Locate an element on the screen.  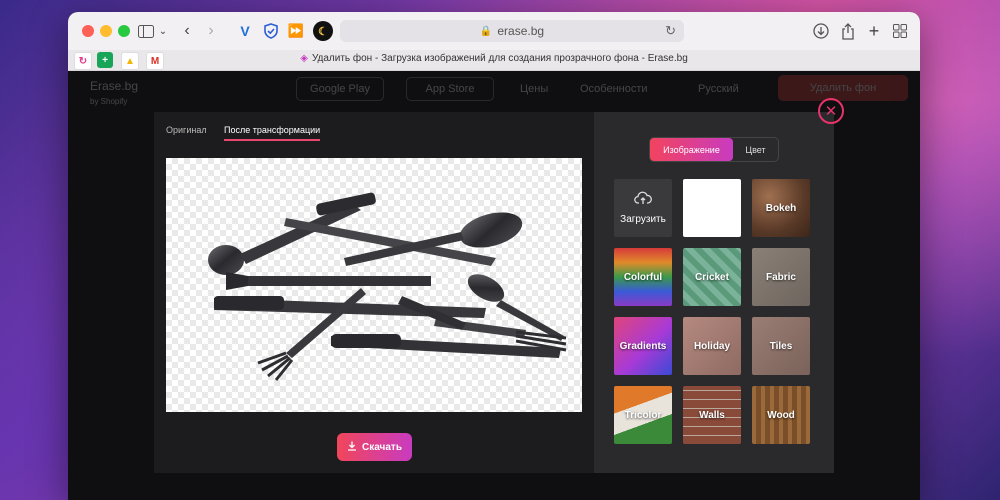
reload-icon: ↻ is located at coordinates (670, 31).